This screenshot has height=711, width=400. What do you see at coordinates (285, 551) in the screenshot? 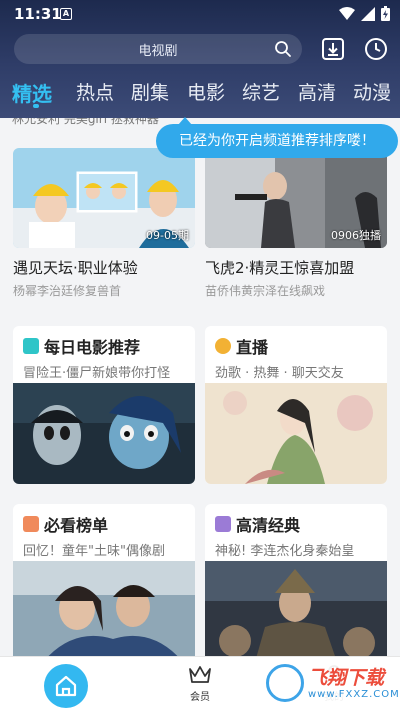
I see `card-subtitle: 神秘! 李连杰化身秦始皇` at bounding box center [285, 551].